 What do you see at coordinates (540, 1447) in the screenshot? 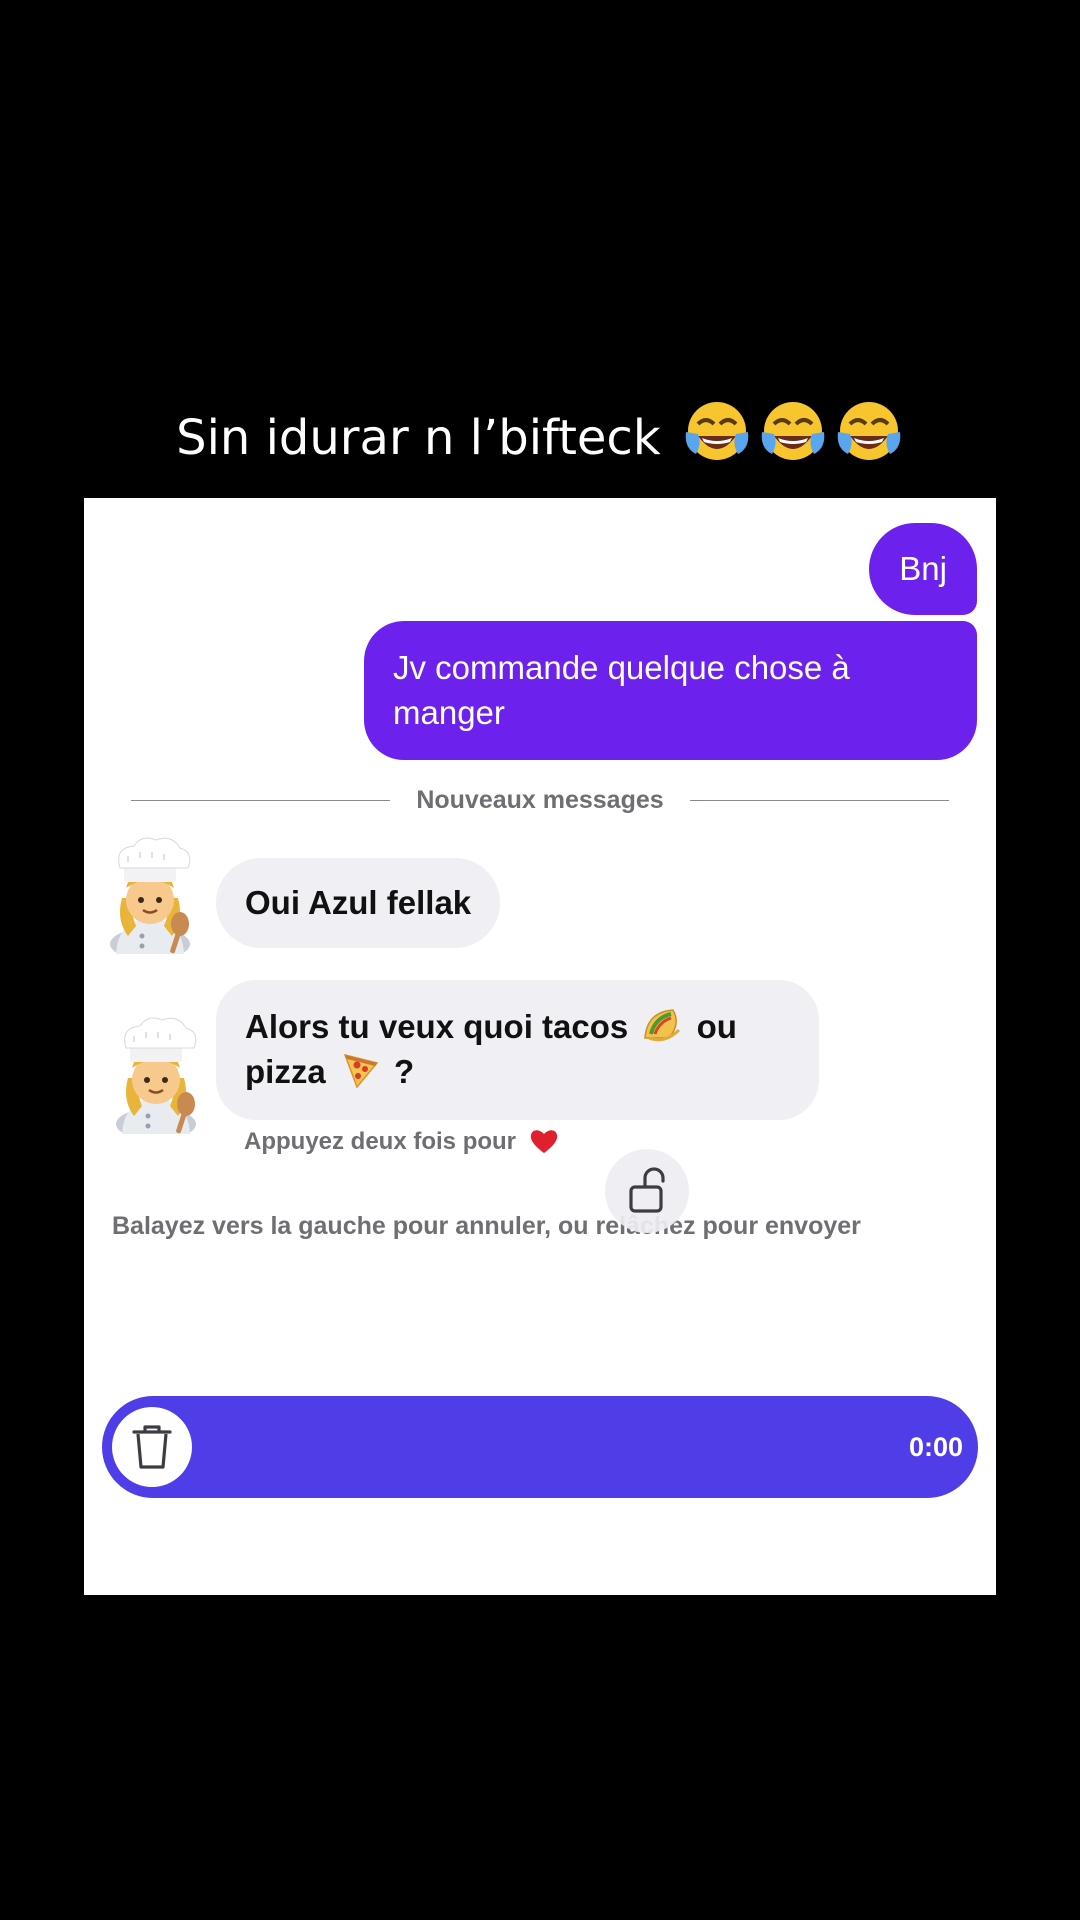
I see `voice-recording-bar: 0:00` at bounding box center [540, 1447].